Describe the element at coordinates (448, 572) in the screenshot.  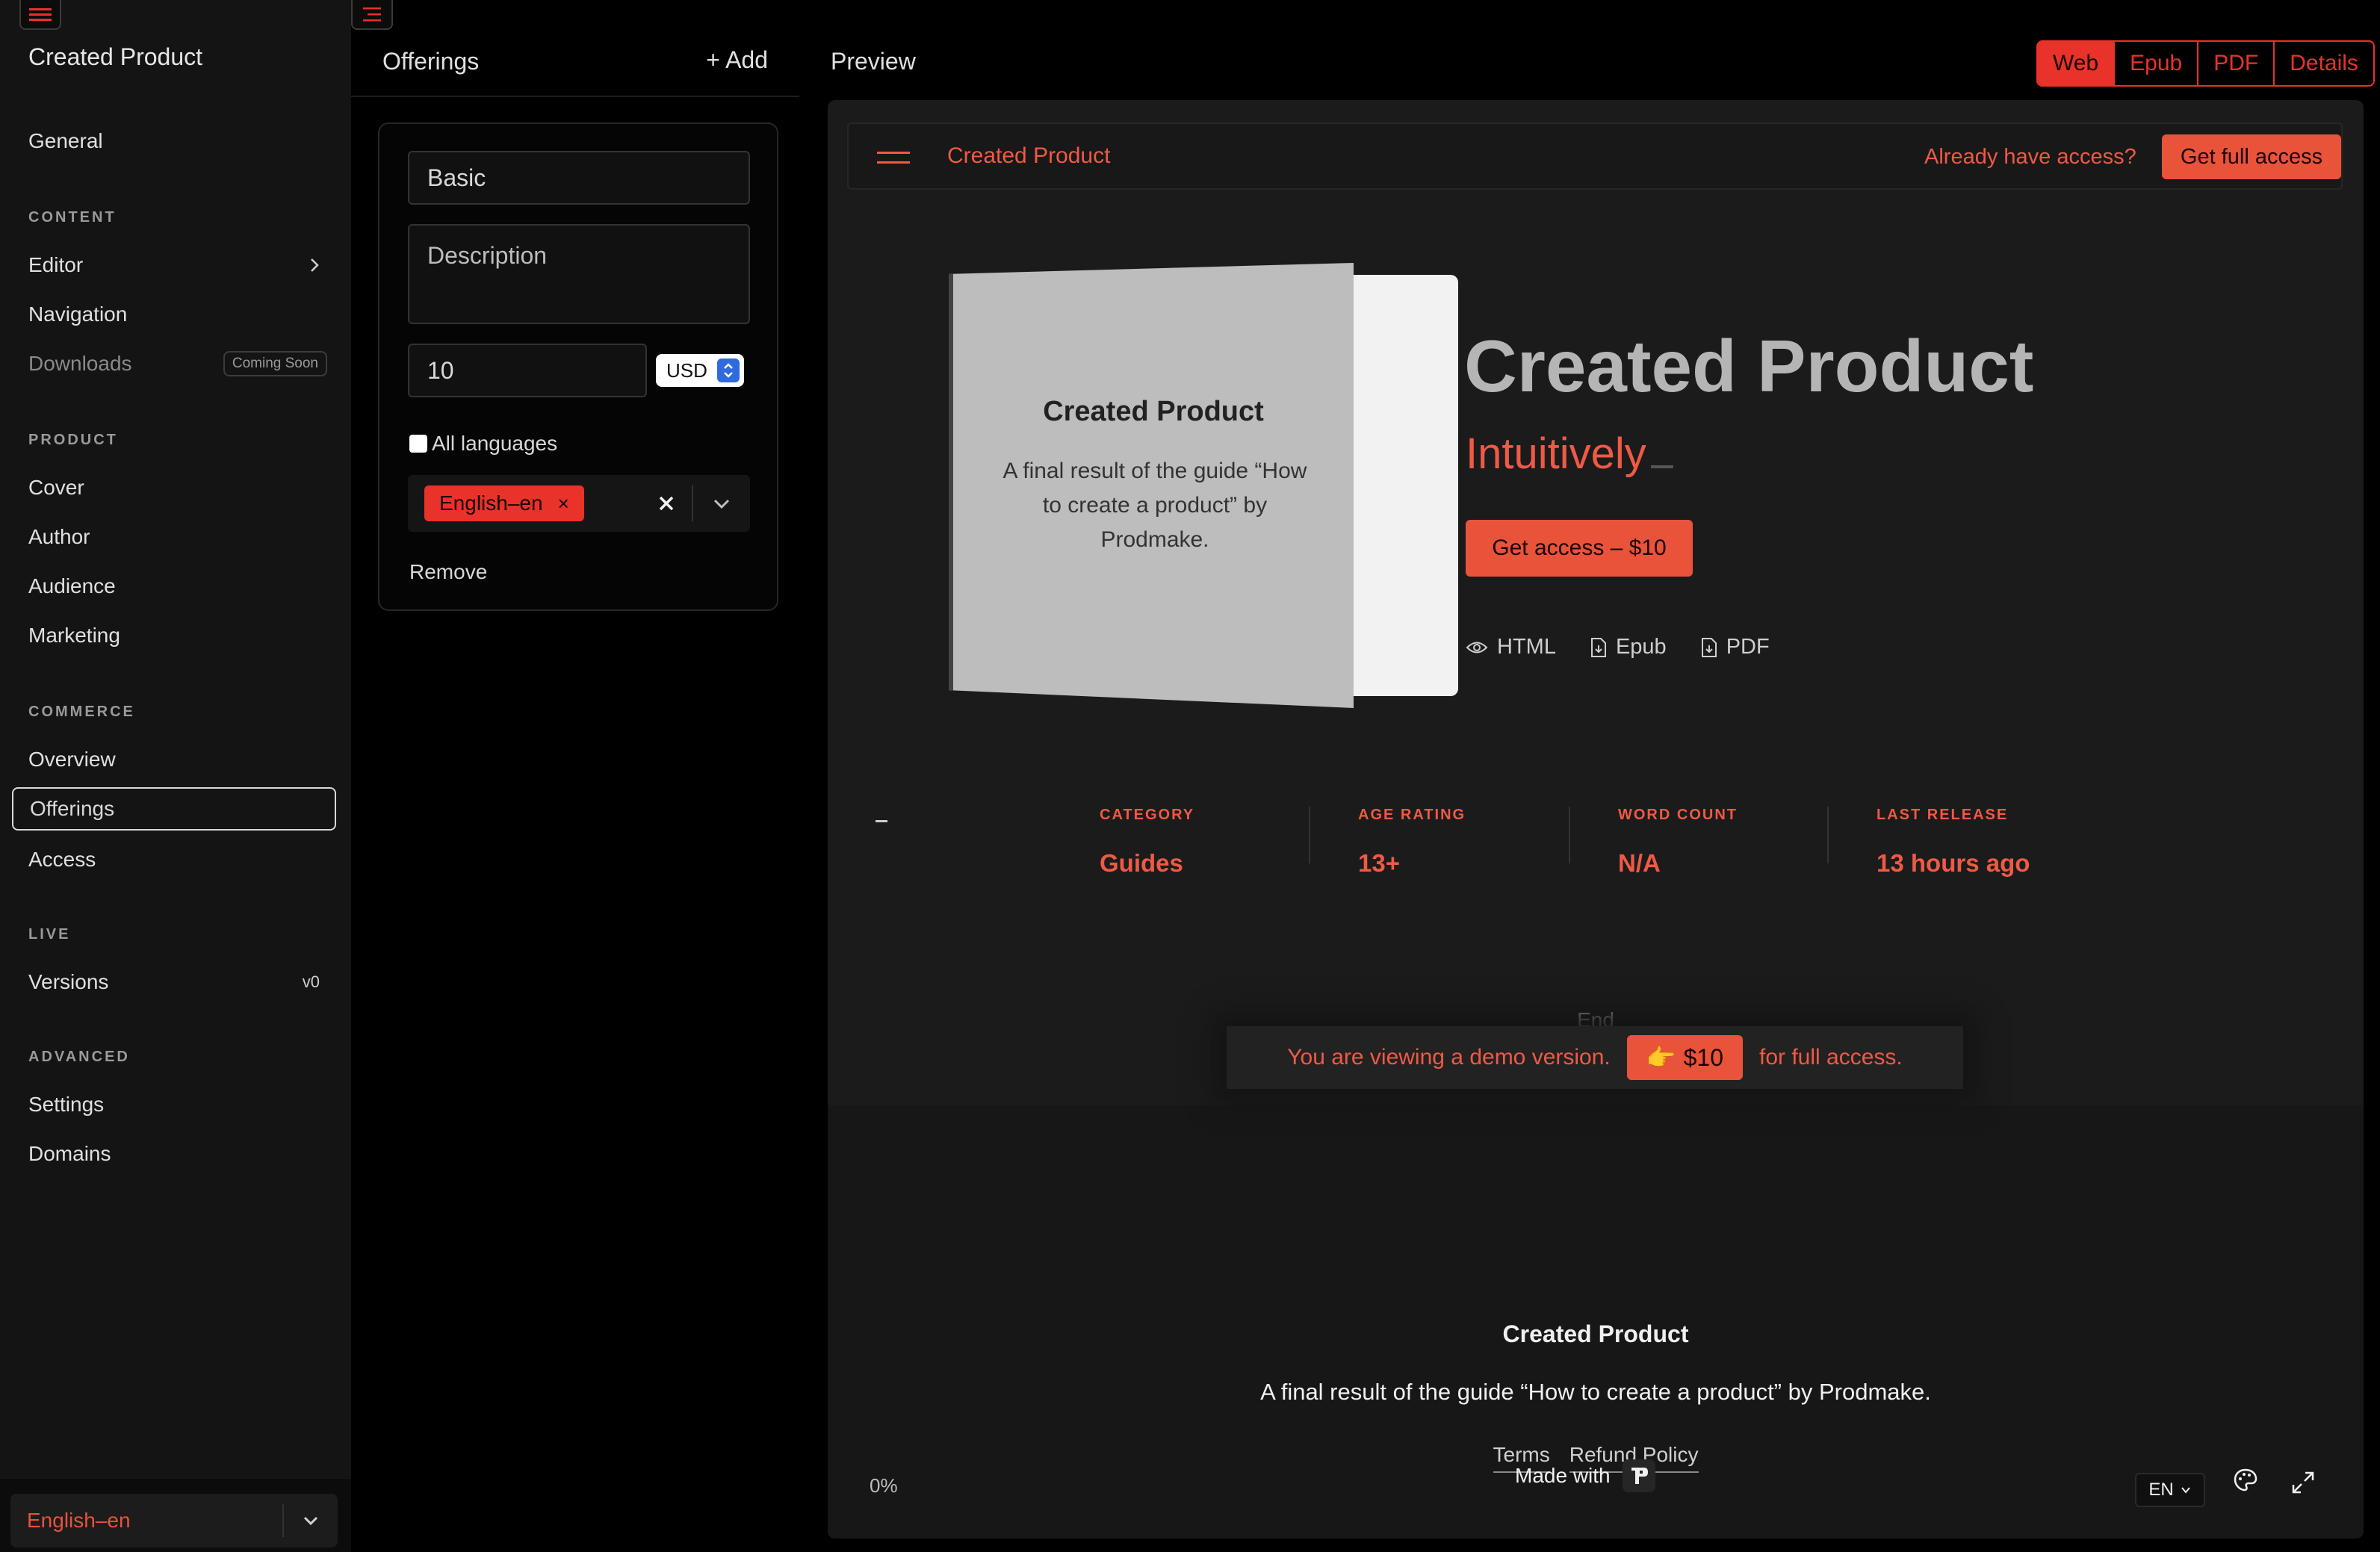
I see `remove-offering-button: Remove` at that location.